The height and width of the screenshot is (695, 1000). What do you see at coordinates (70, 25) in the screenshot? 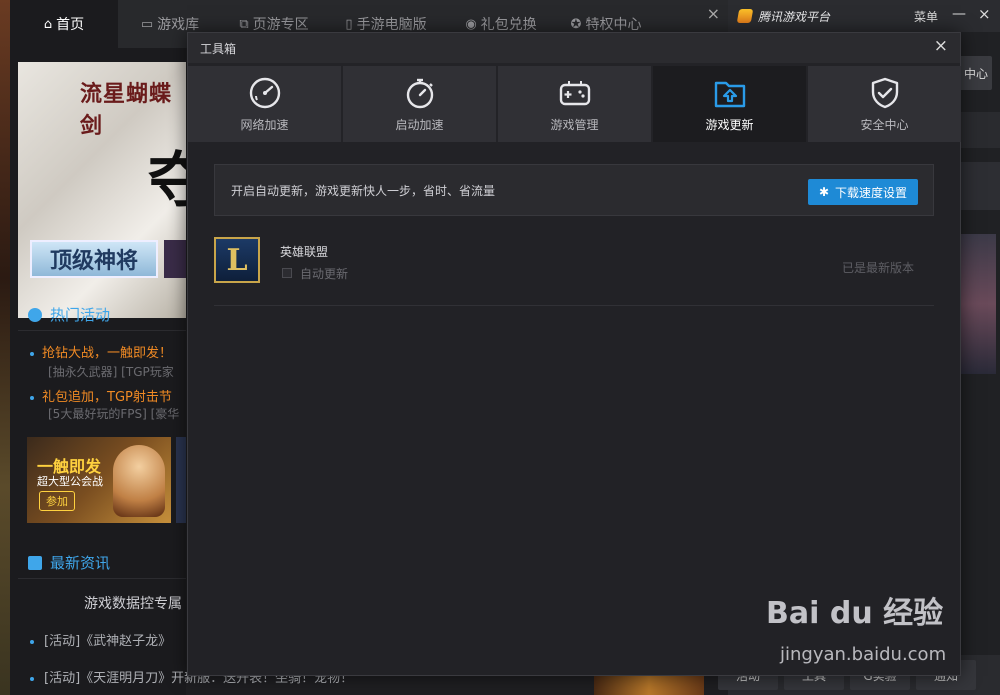
I see `nav-home-label: 首页` at bounding box center [70, 25].